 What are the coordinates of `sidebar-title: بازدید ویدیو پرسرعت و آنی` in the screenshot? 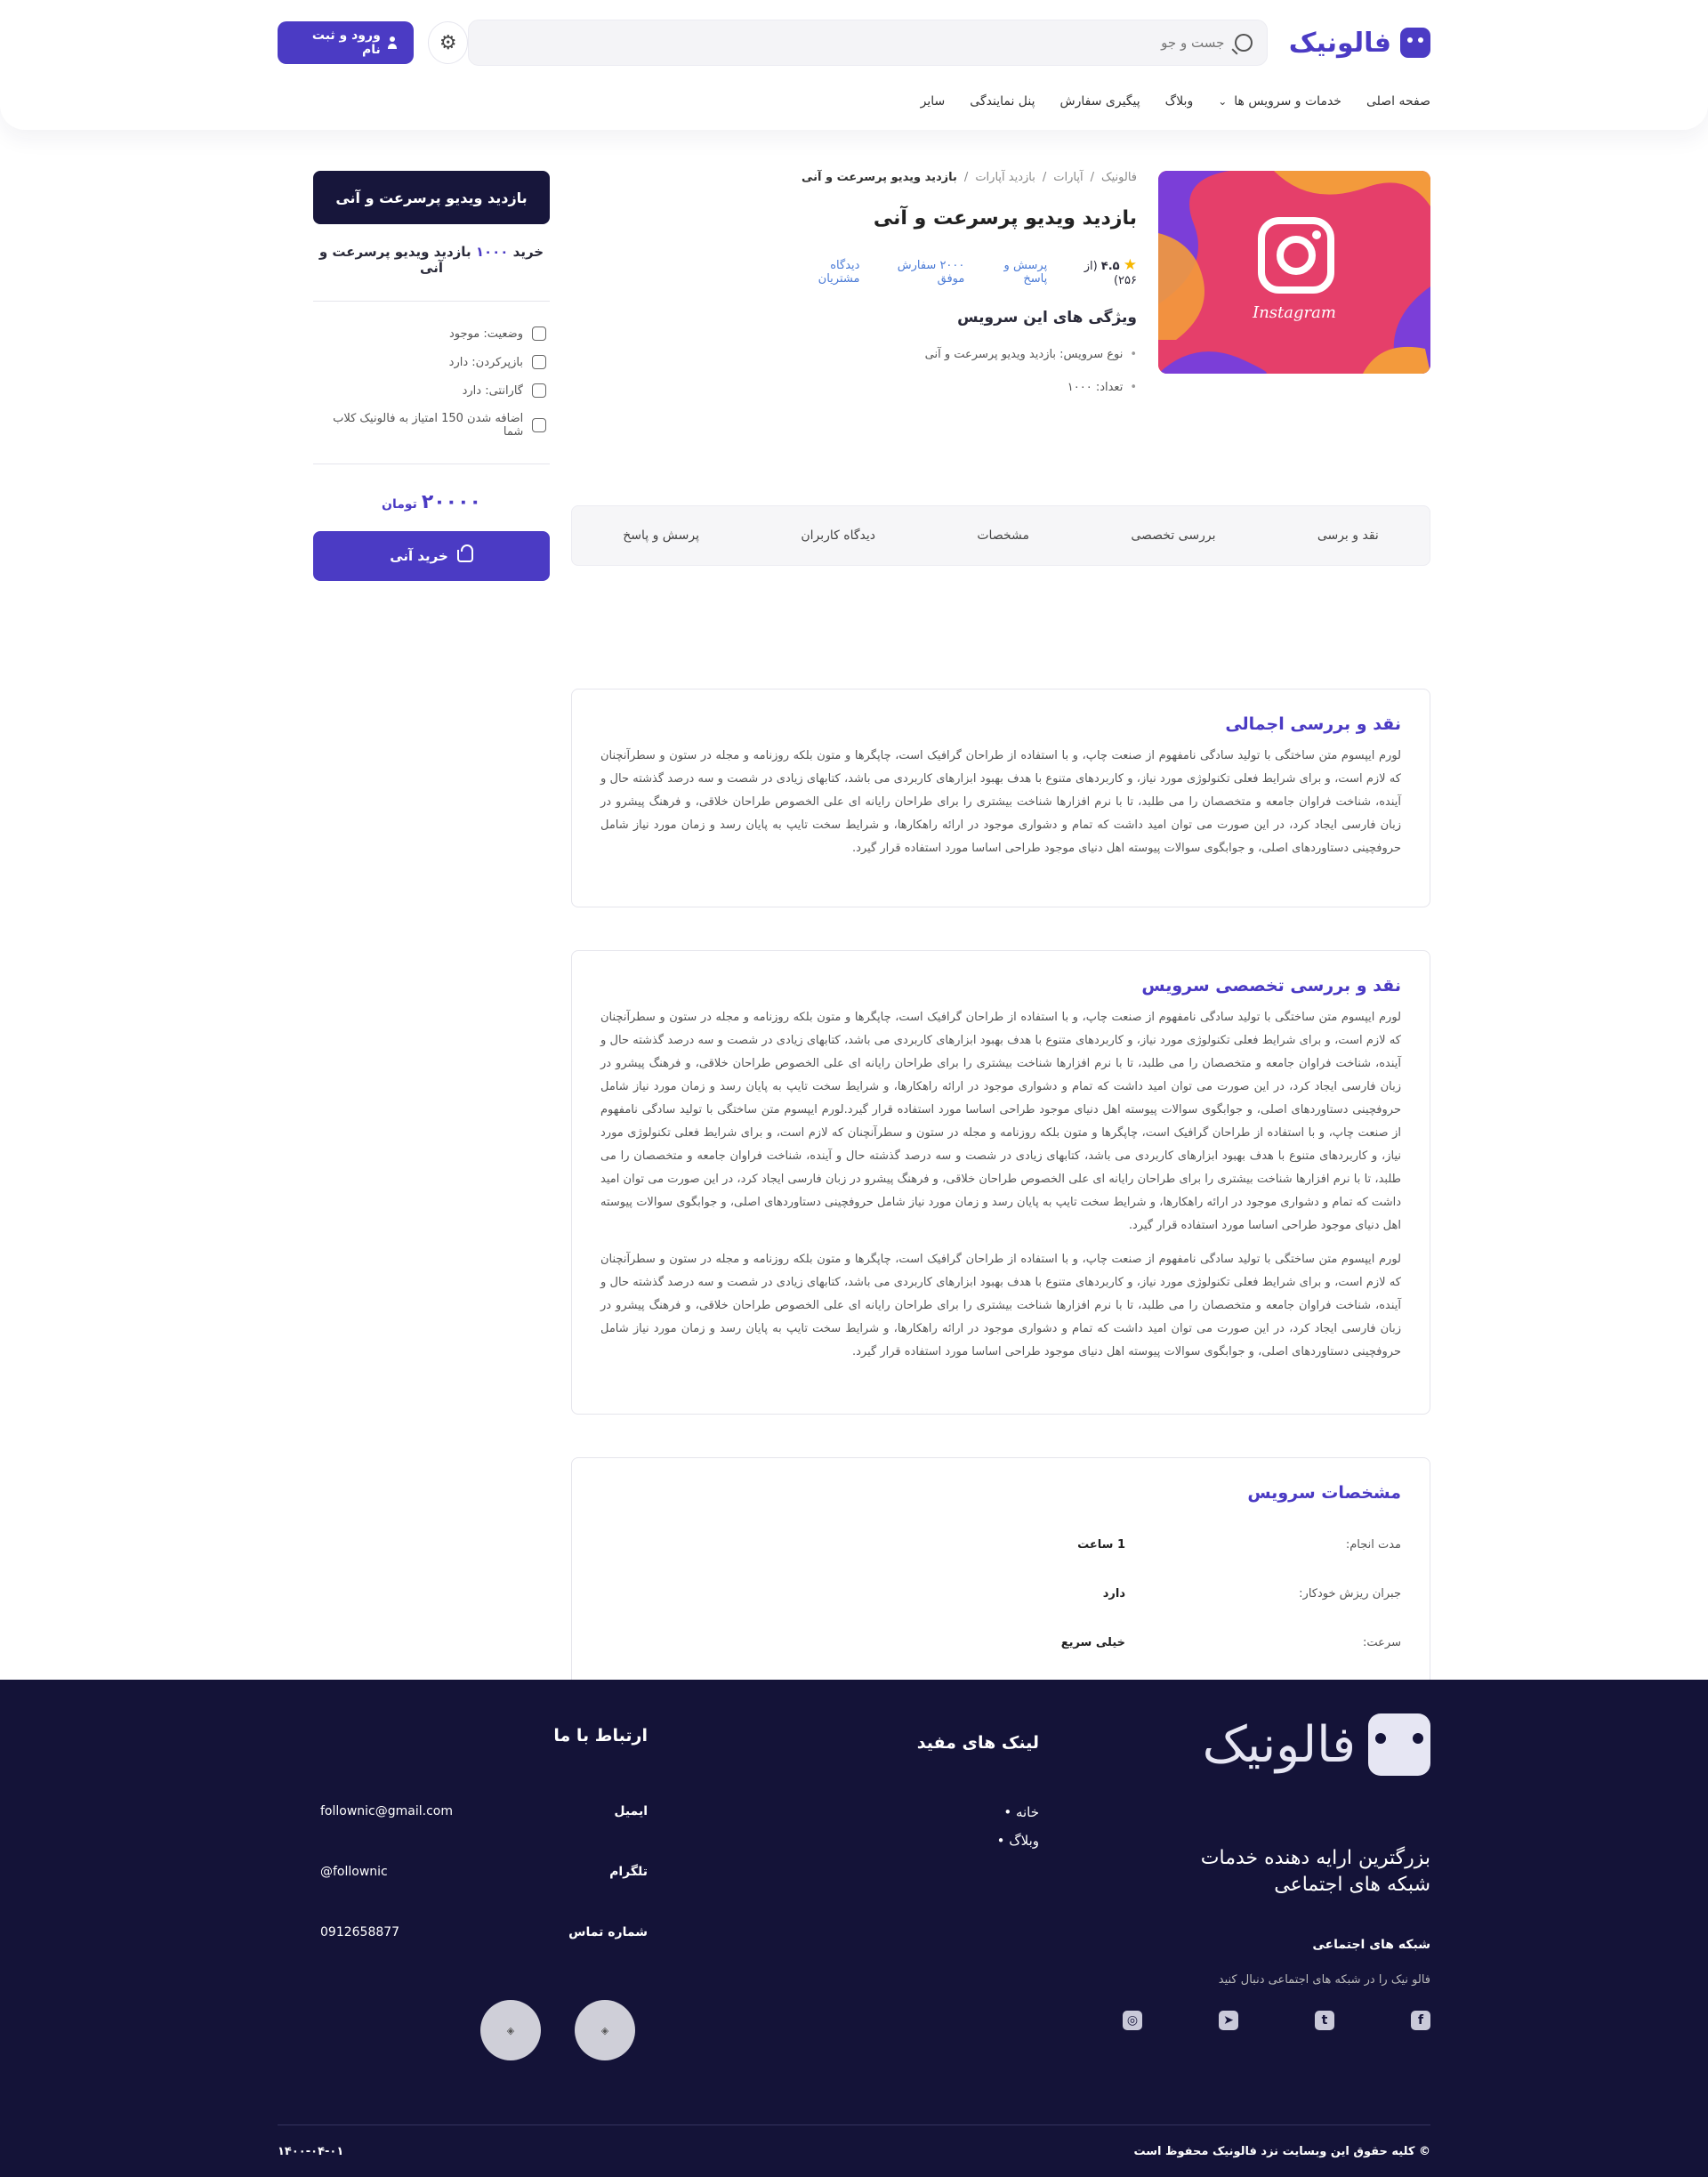 It's located at (431, 198).